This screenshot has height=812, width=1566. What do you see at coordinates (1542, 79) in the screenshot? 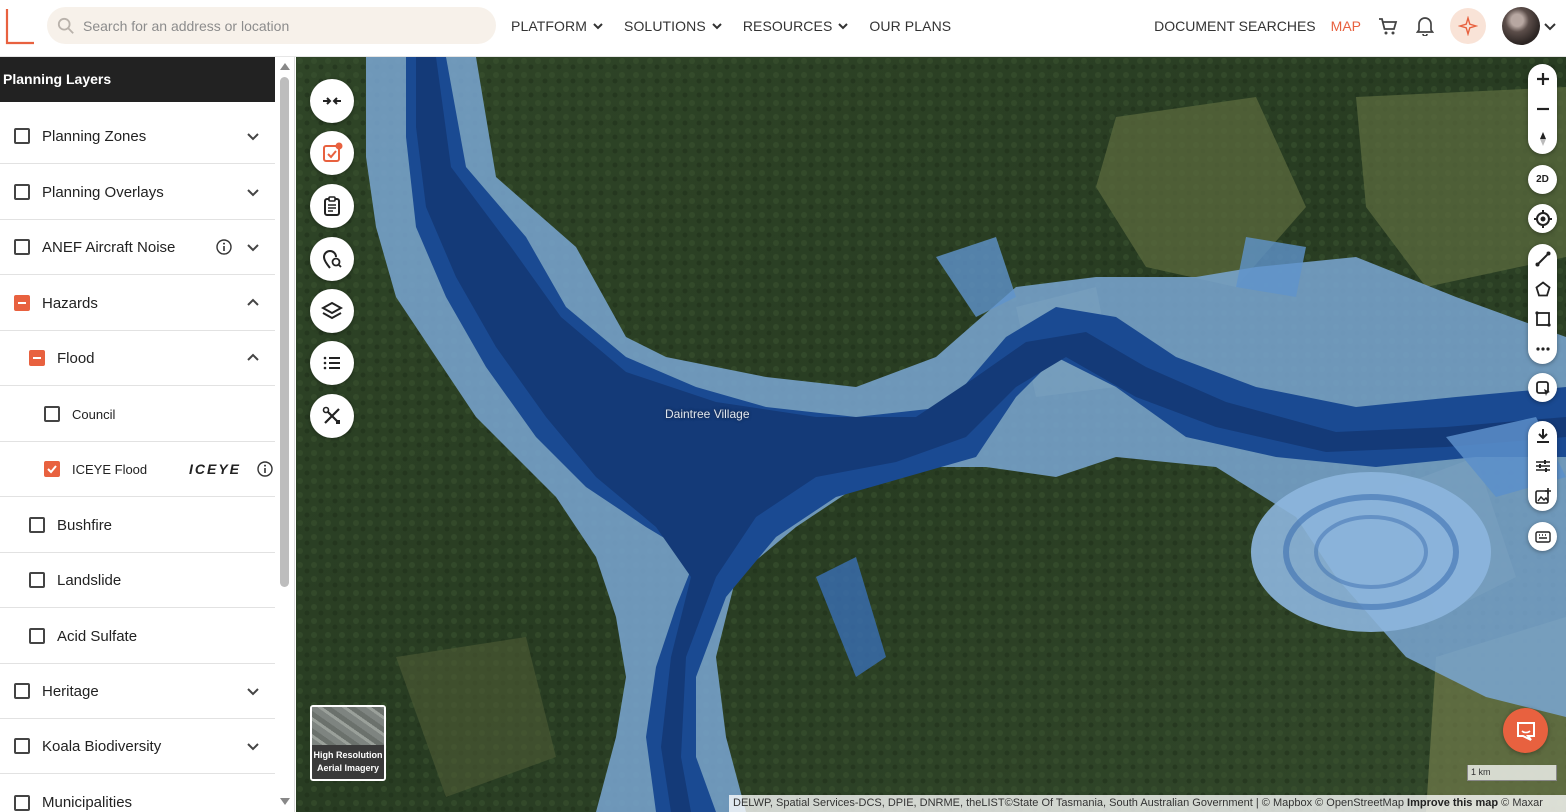
I see `zoom-in-button` at bounding box center [1542, 79].